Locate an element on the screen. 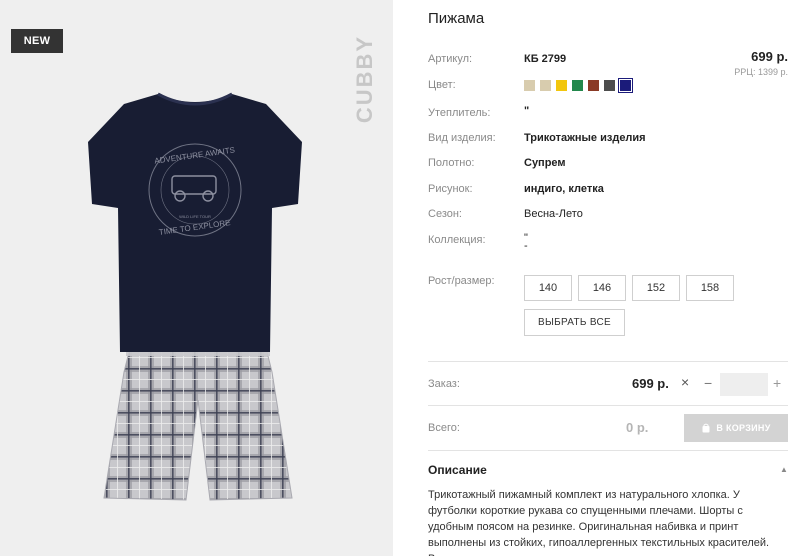  order-price: 699 р. is located at coordinates (650, 383).